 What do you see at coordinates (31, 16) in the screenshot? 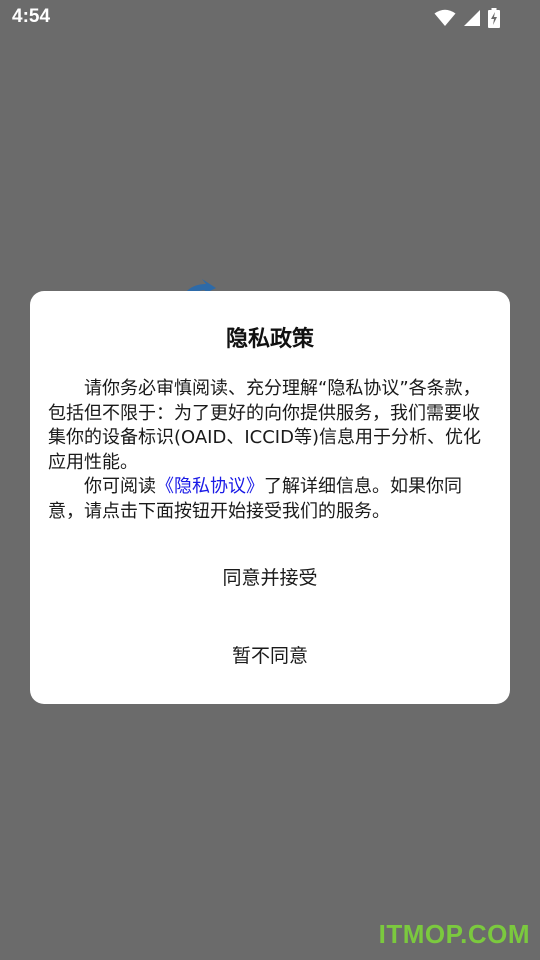
I see `status-time: 4:54` at bounding box center [31, 16].